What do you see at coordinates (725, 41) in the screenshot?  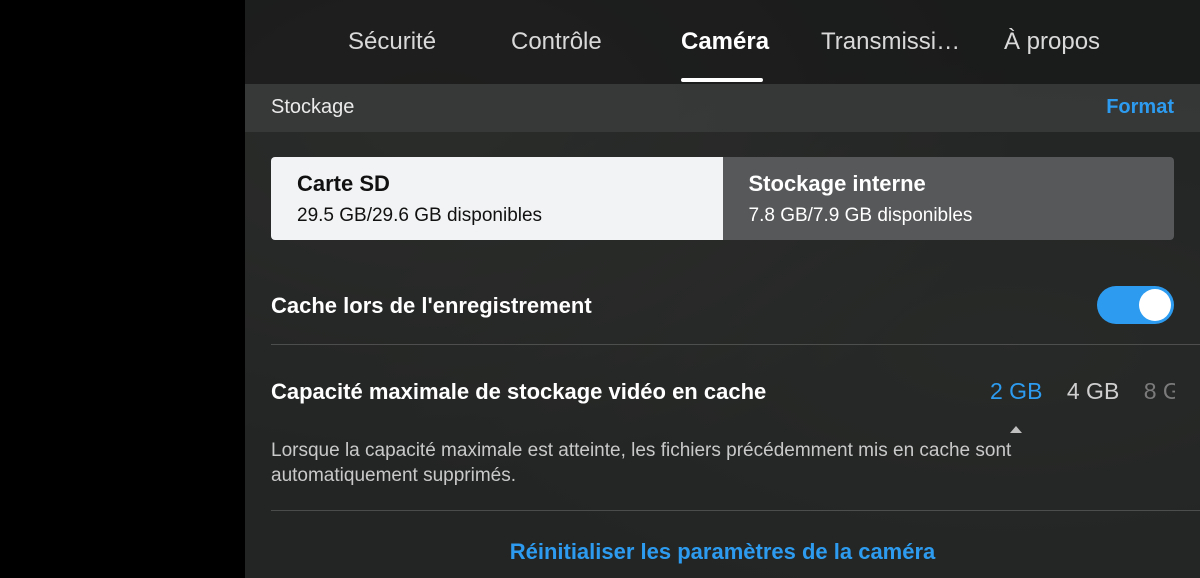 I see `tab-camera-label: Caméra` at bounding box center [725, 41].